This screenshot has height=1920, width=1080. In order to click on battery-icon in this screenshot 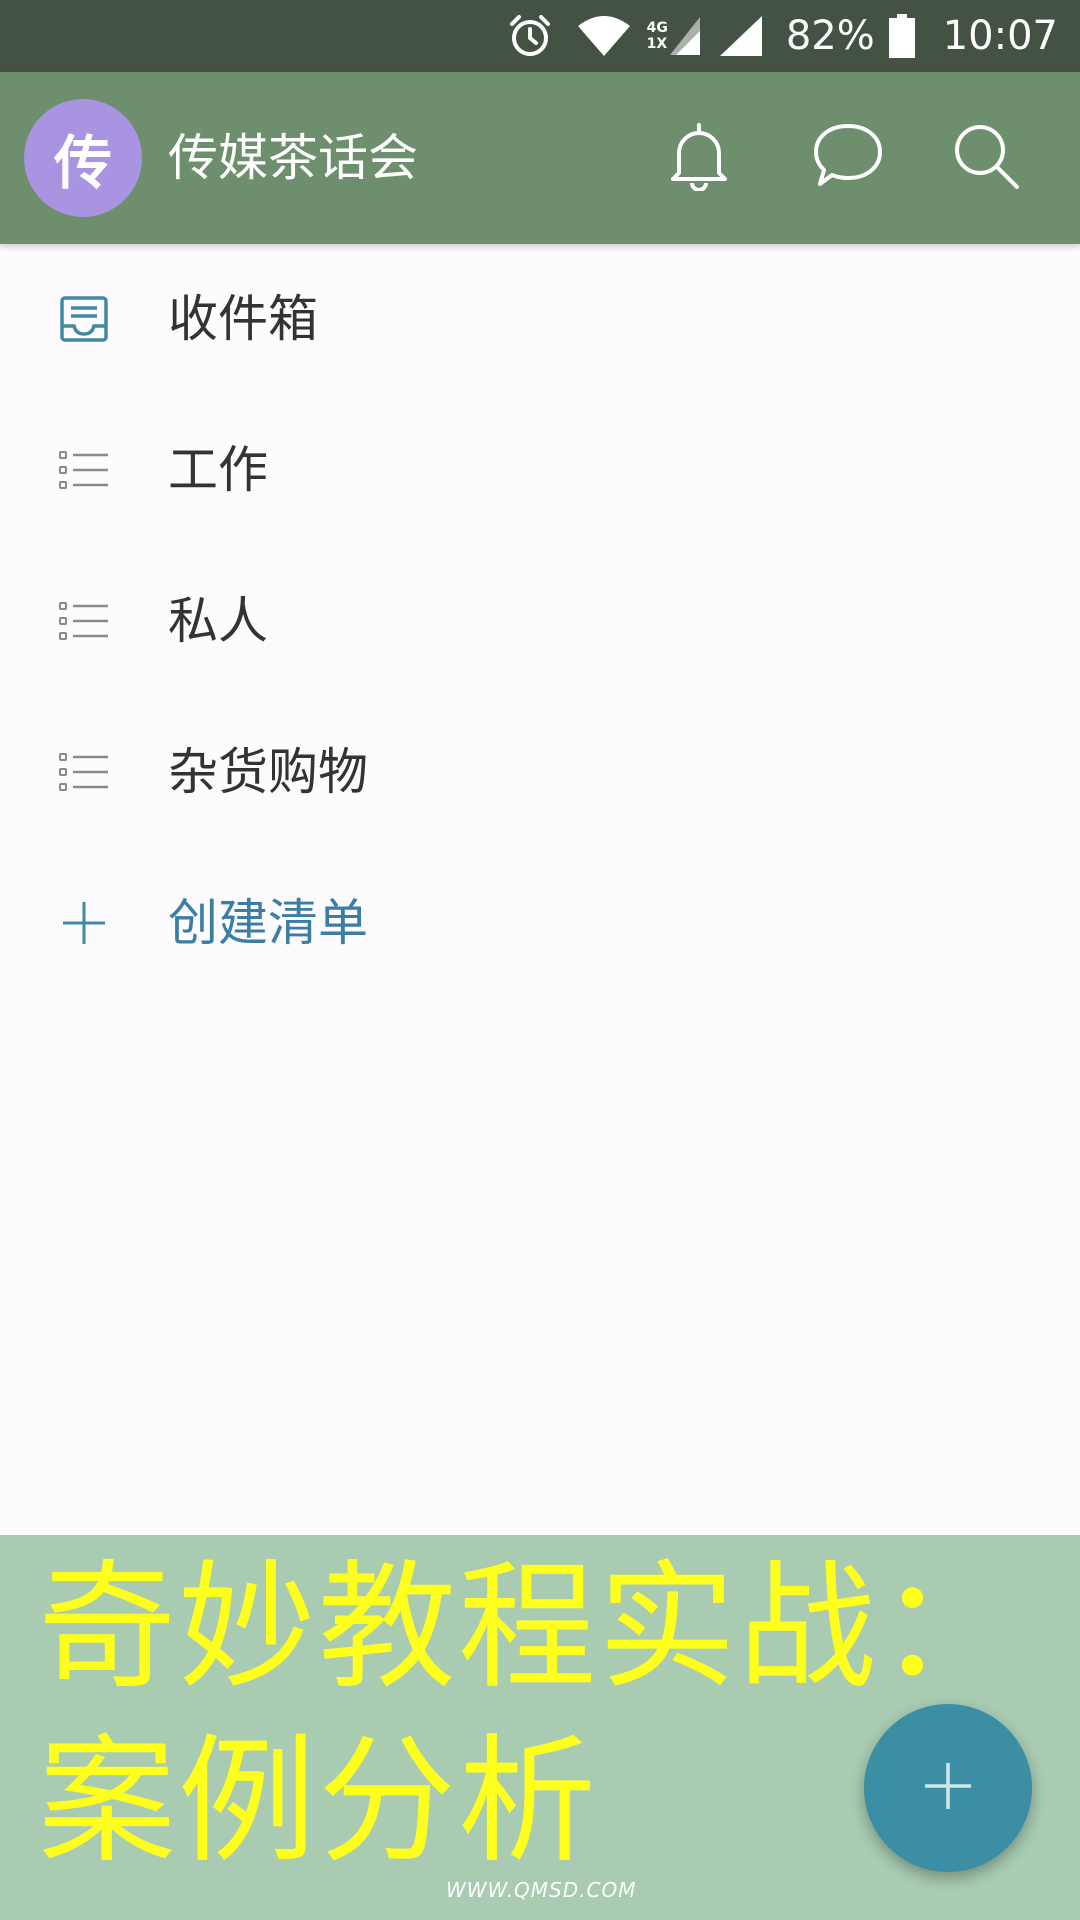, I will do `click(901, 36)`.